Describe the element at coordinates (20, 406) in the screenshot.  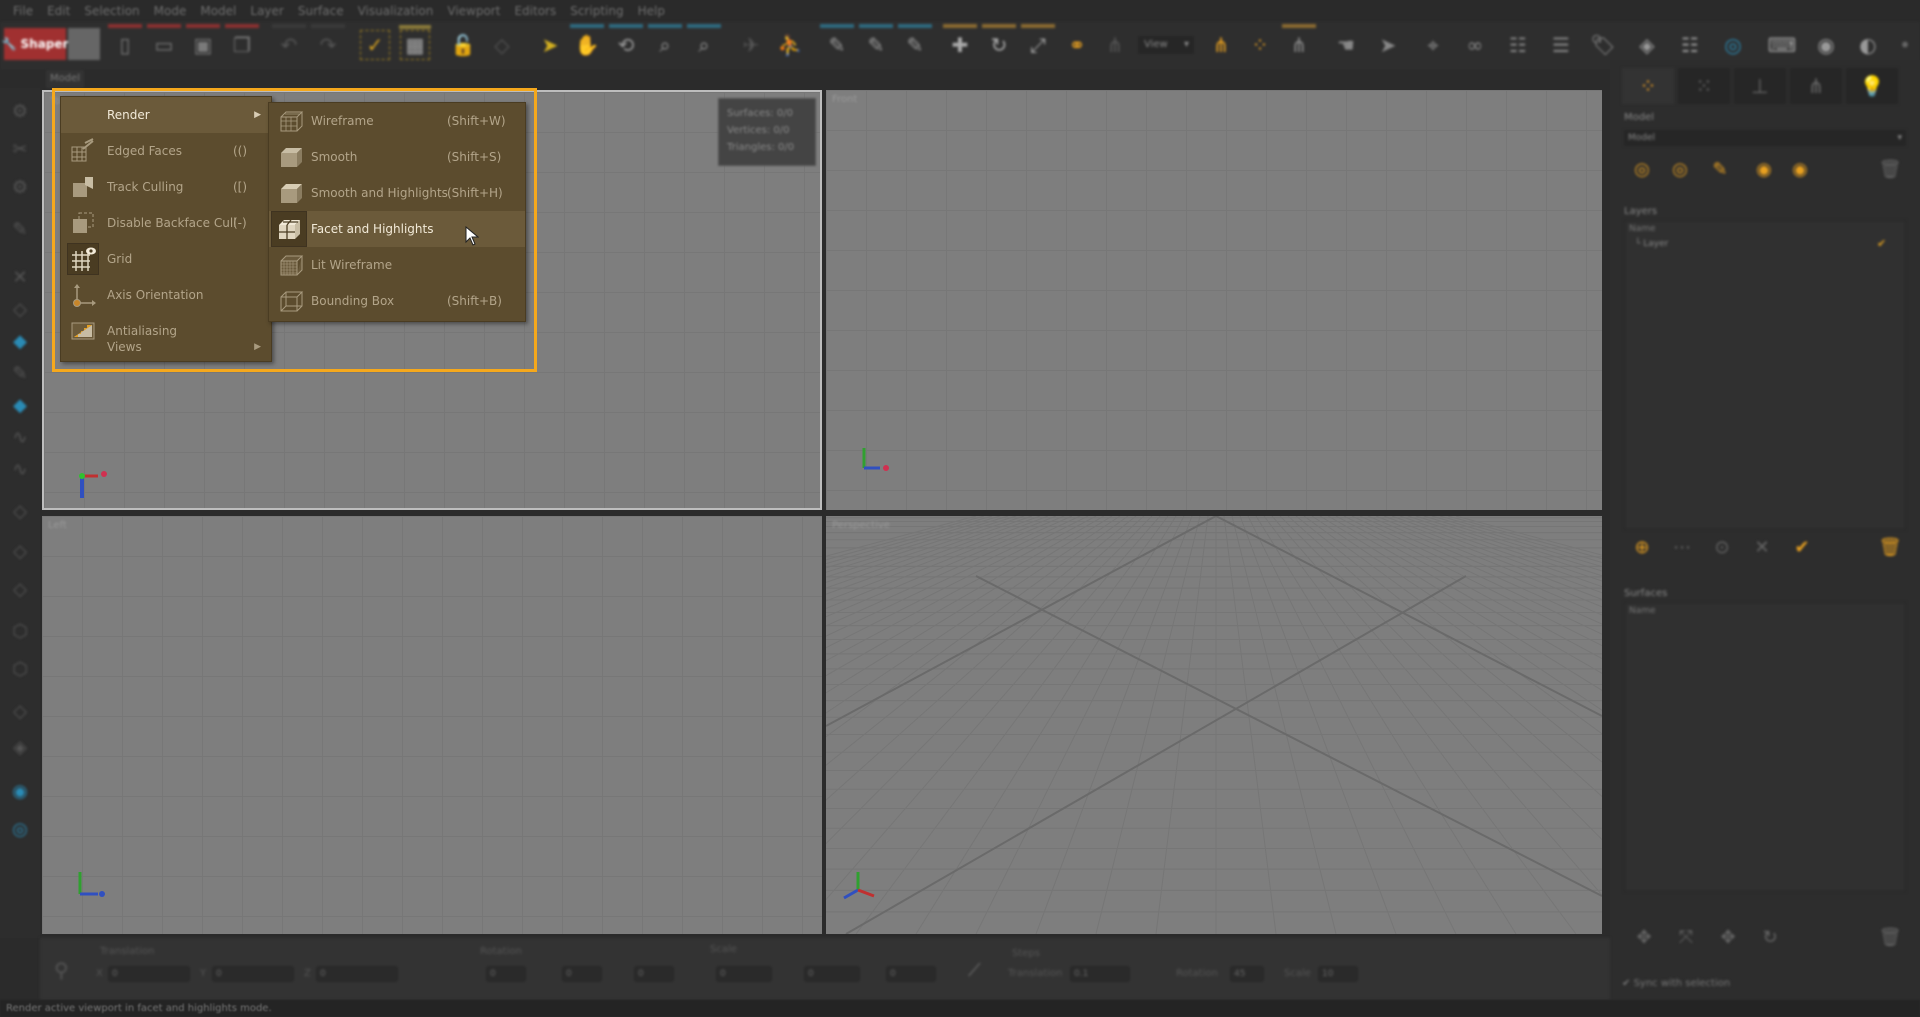
I see `sculpt-alt-tool: ◆` at that location.